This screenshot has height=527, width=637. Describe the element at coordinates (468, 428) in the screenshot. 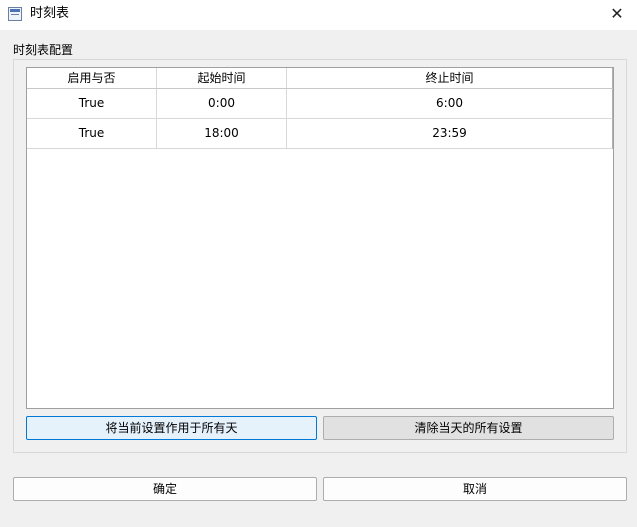

I see `clear-day-button: 清除当天的所有设置` at that location.